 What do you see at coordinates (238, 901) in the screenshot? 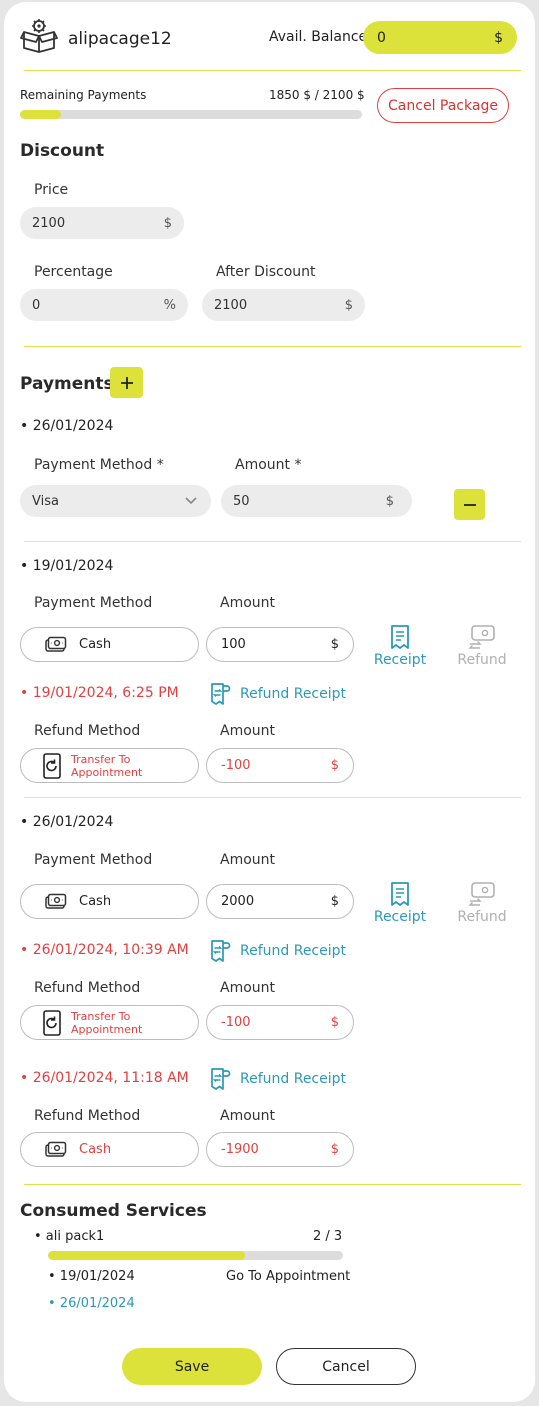
I see `amount-value: 2000` at bounding box center [238, 901].